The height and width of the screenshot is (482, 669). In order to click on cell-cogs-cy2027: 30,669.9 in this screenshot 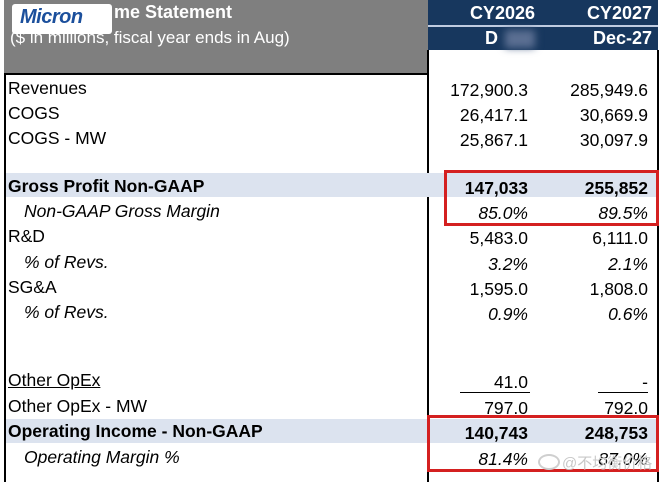, I will do `click(613, 115)`.